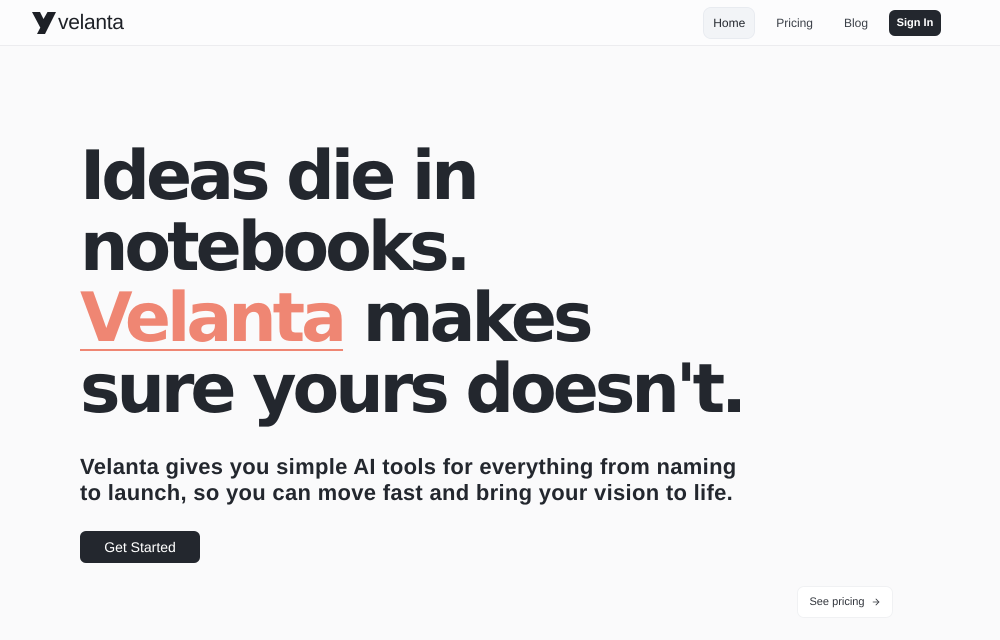 This screenshot has width=1000, height=640. I want to click on get-started-button: Get Started, so click(140, 547).